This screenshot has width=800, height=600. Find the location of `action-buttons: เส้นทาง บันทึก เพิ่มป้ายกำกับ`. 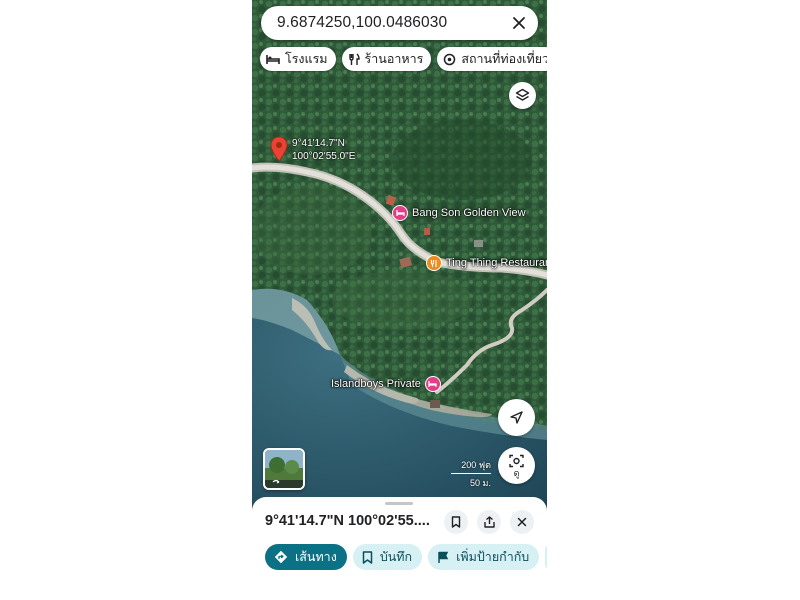

action-buttons: เส้นทาง บันทึก เพิ่มป้ายกำกับ is located at coordinates (406, 557).